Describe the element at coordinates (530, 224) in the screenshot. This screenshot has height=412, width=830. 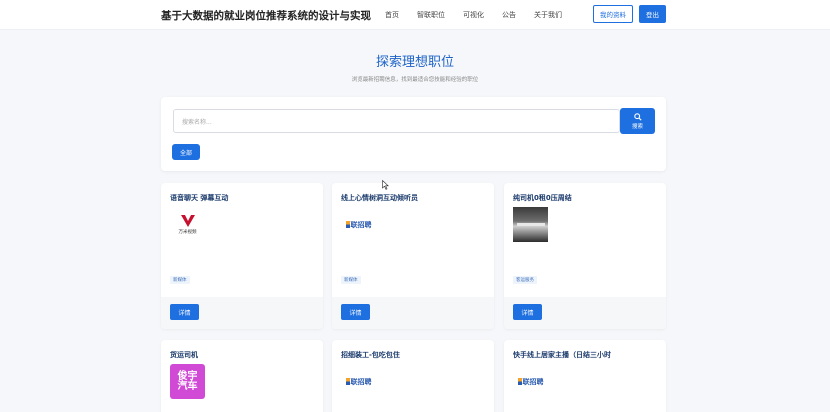
I see `company-photo` at that location.